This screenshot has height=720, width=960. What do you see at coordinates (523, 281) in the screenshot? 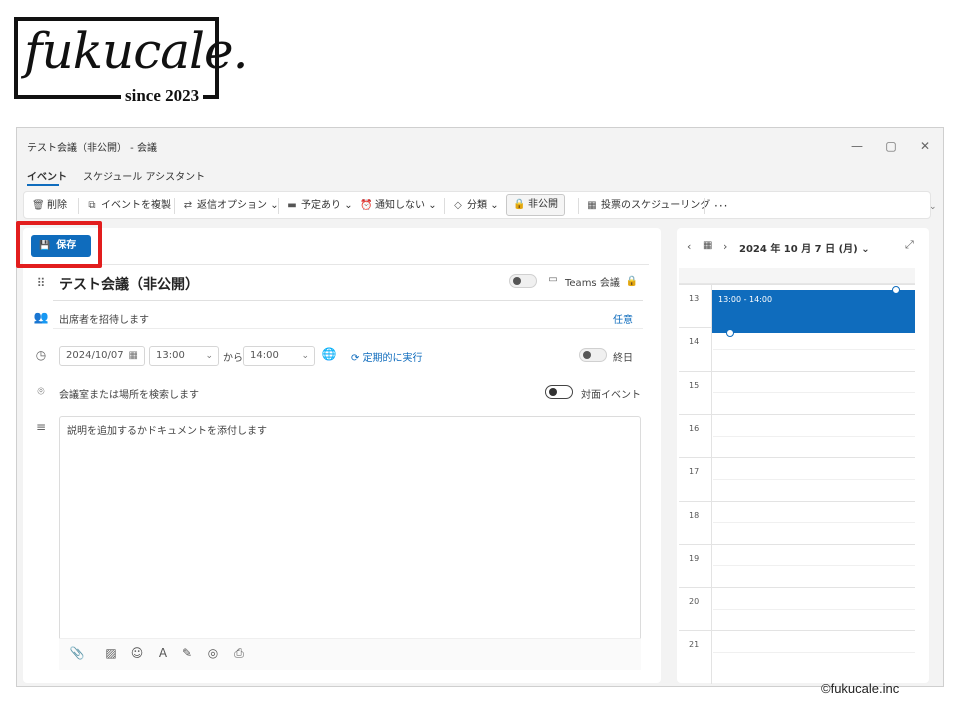
I see `teams-meeting-toggle` at bounding box center [523, 281].